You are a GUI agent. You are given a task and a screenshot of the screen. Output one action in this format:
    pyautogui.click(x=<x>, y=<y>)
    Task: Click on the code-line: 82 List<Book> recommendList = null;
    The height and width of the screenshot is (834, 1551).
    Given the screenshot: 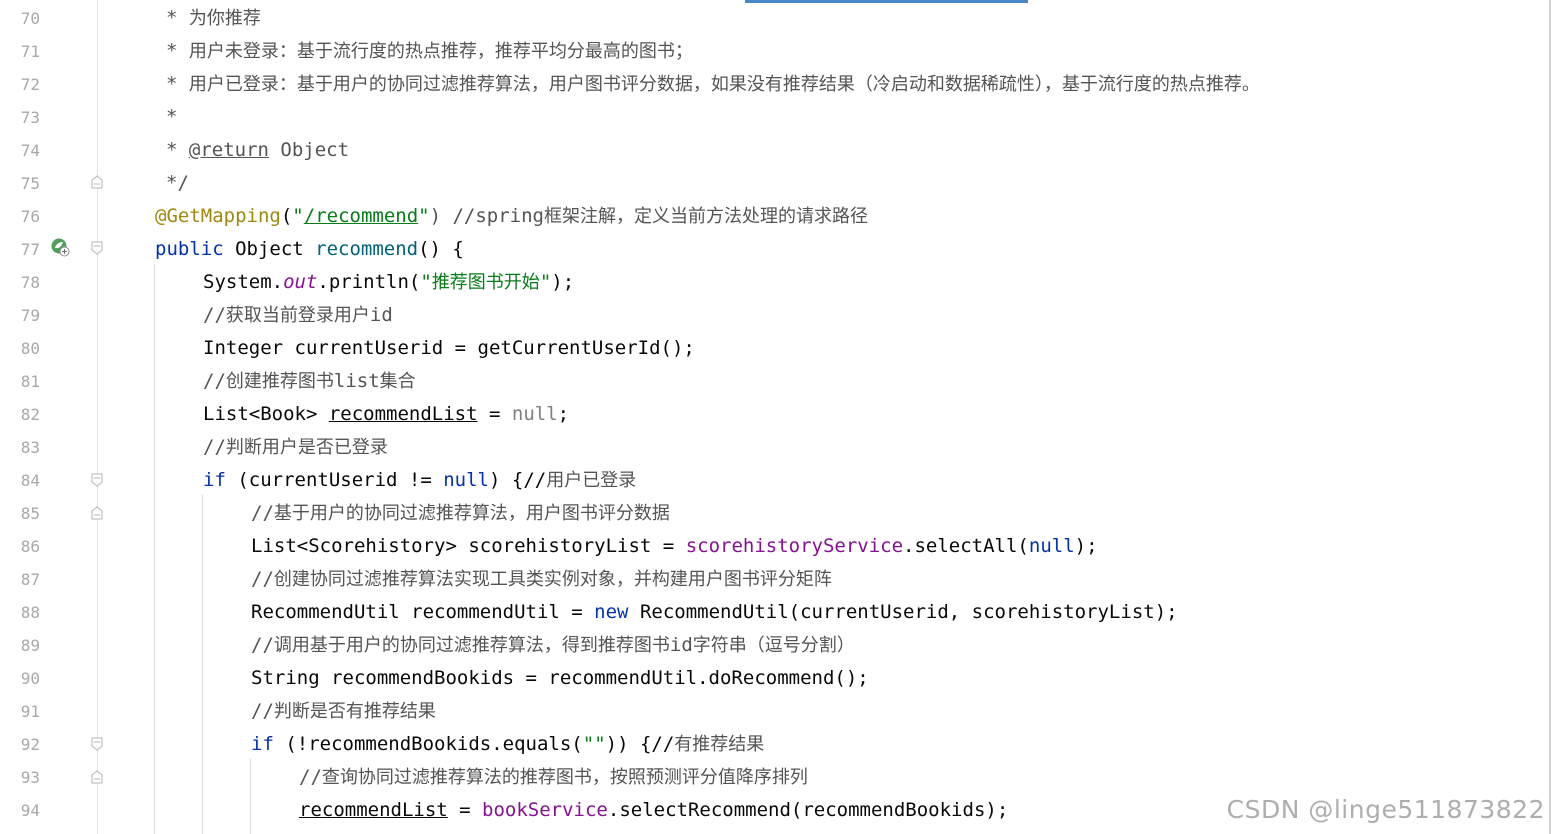 What is the action you would take?
    pyautogui.click(x=774, y=414)
    